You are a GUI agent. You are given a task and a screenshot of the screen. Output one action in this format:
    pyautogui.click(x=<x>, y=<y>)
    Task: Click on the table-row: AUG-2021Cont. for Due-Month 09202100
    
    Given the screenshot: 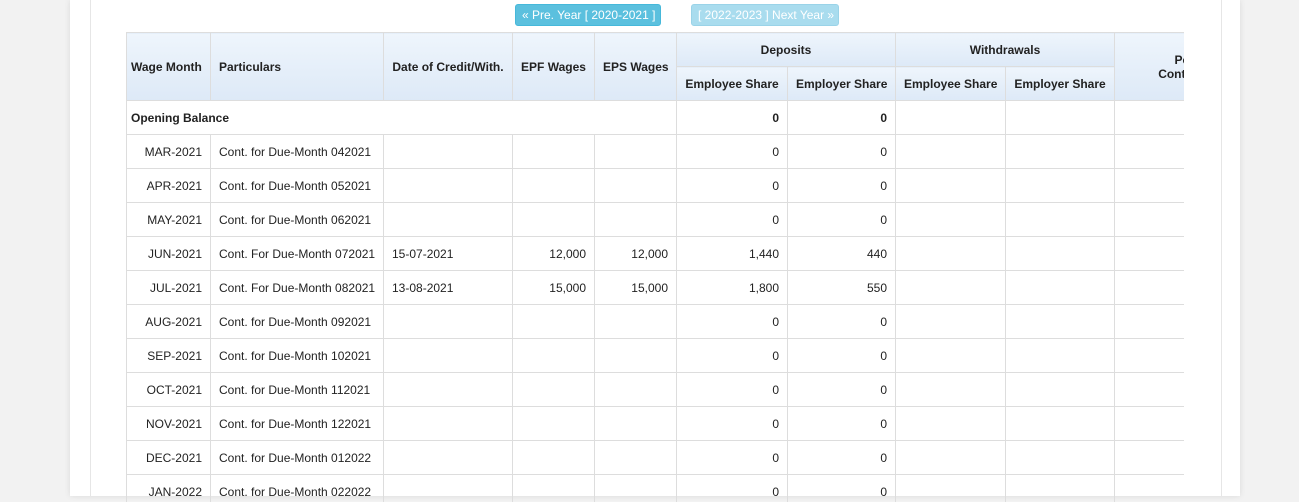 What is the action you would take?
    pyautogui.click(x=656, y=322)
    